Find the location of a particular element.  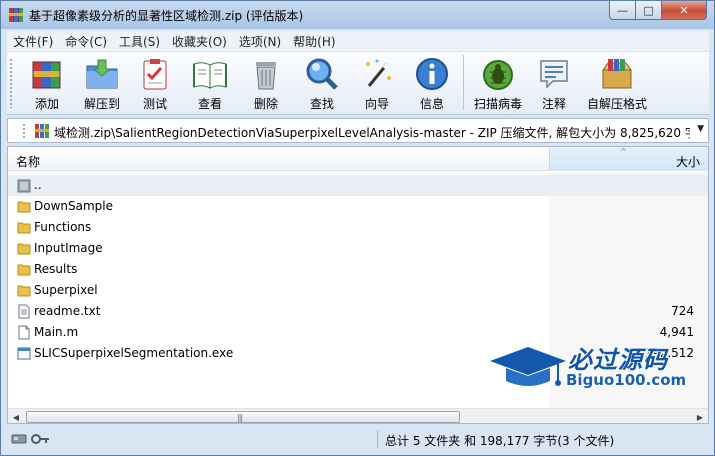

find-magnifier-icon is located at coordinates (322, 74).